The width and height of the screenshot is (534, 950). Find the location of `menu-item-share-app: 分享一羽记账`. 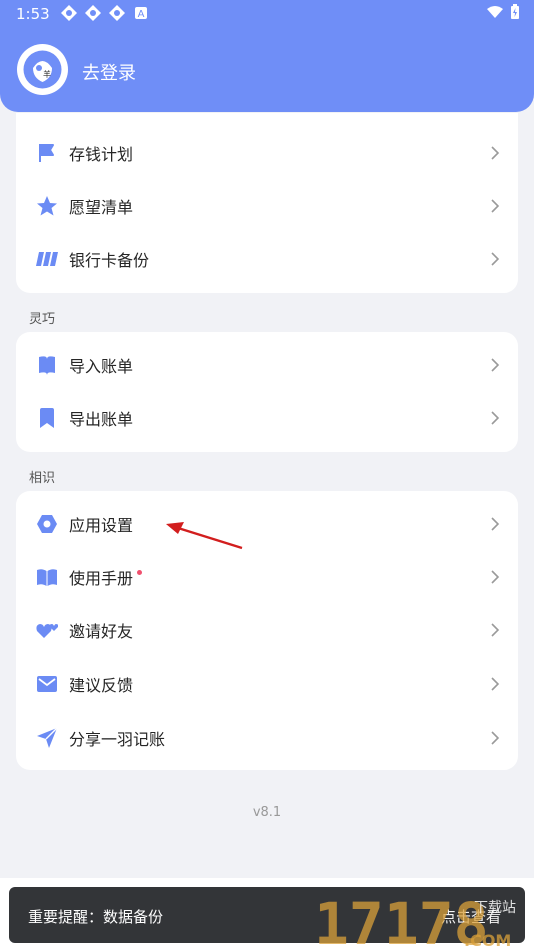

menu-item-share-app: 分享一羽记账 is located at coordinates (267, 737).